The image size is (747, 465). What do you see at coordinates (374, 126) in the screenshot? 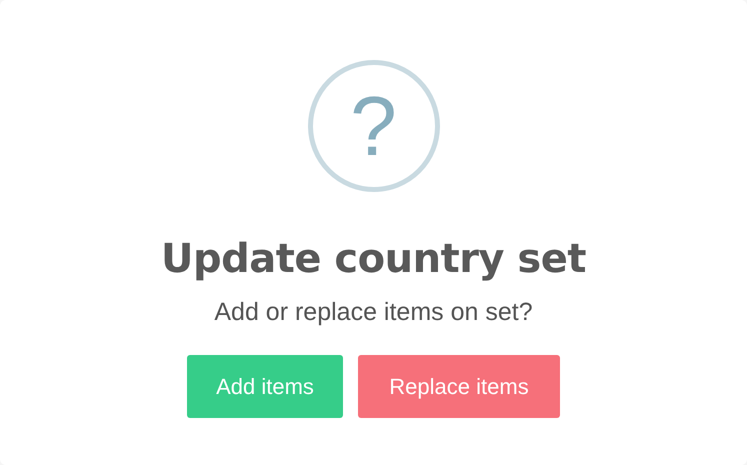
I see `question-icon: ?` at bounding box center [374, 126].